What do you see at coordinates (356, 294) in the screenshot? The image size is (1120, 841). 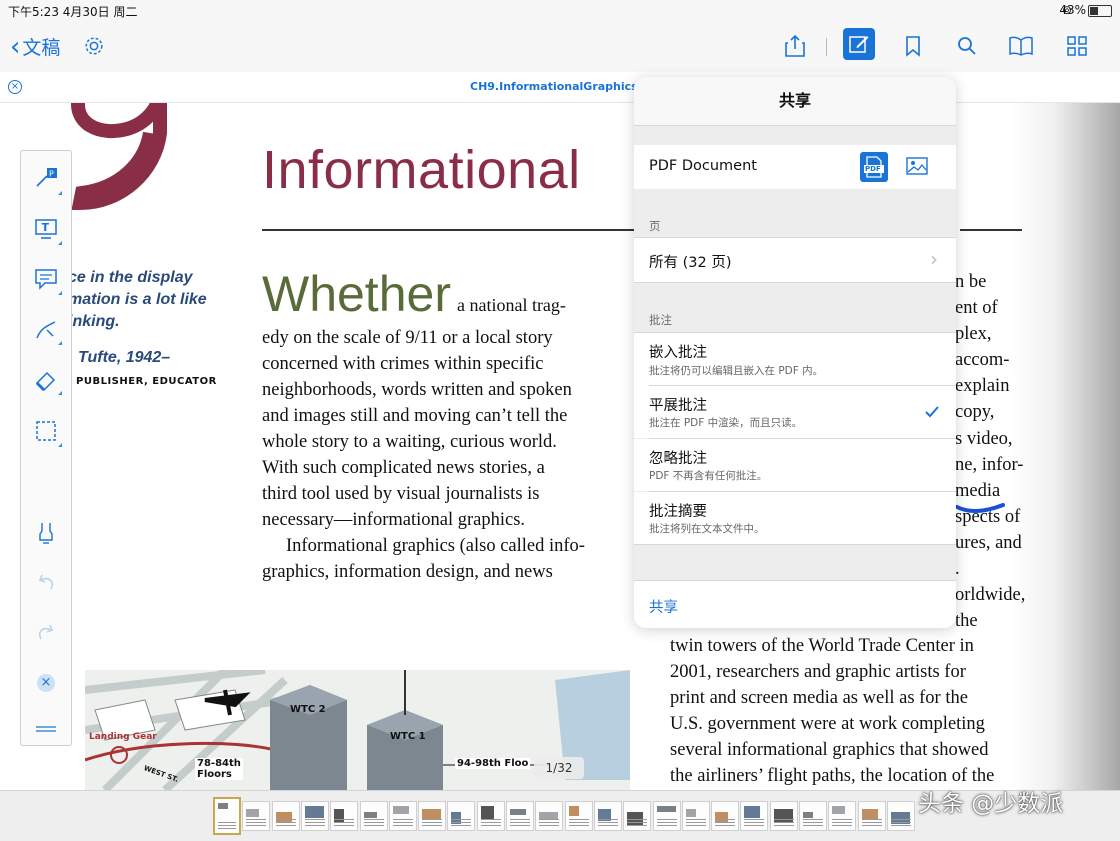 I see `dropcap-word: Whether` at bounding box center [356, 294].